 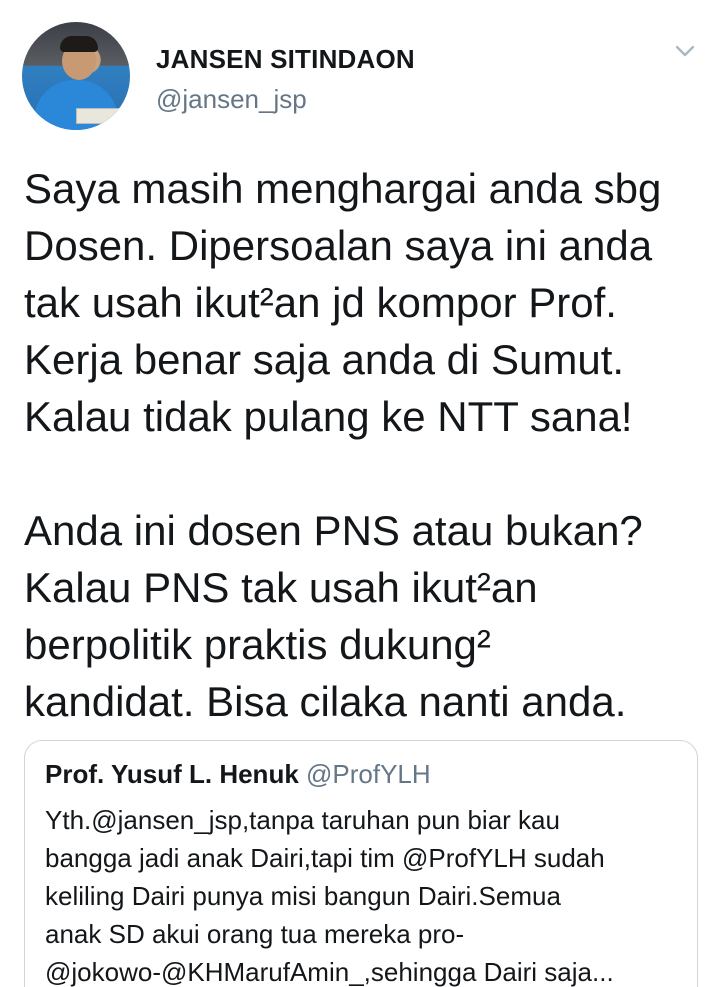 What do you see at coordinates (76, 76) in the screenshot?
I see `avatar` at bounding box center [76, 76].